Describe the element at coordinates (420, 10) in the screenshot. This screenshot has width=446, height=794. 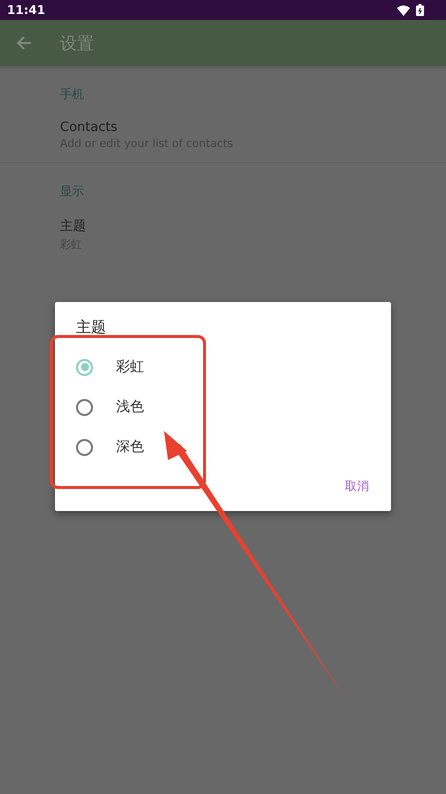
I see `battery-icon` at that location.